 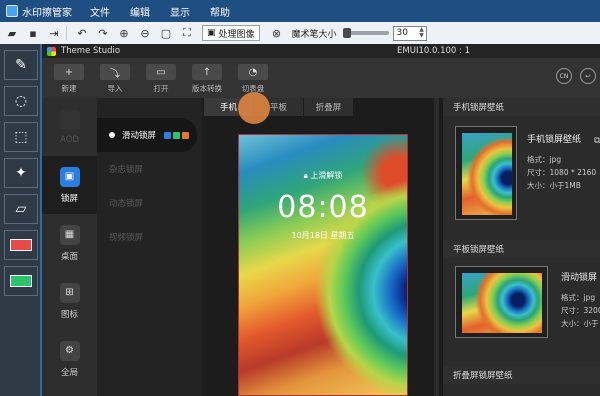 What do you see at coordinates (314, 34) in the screenshot?
I see `brush-size-label: 魔术笔大小` at bounding box center [314, 34].